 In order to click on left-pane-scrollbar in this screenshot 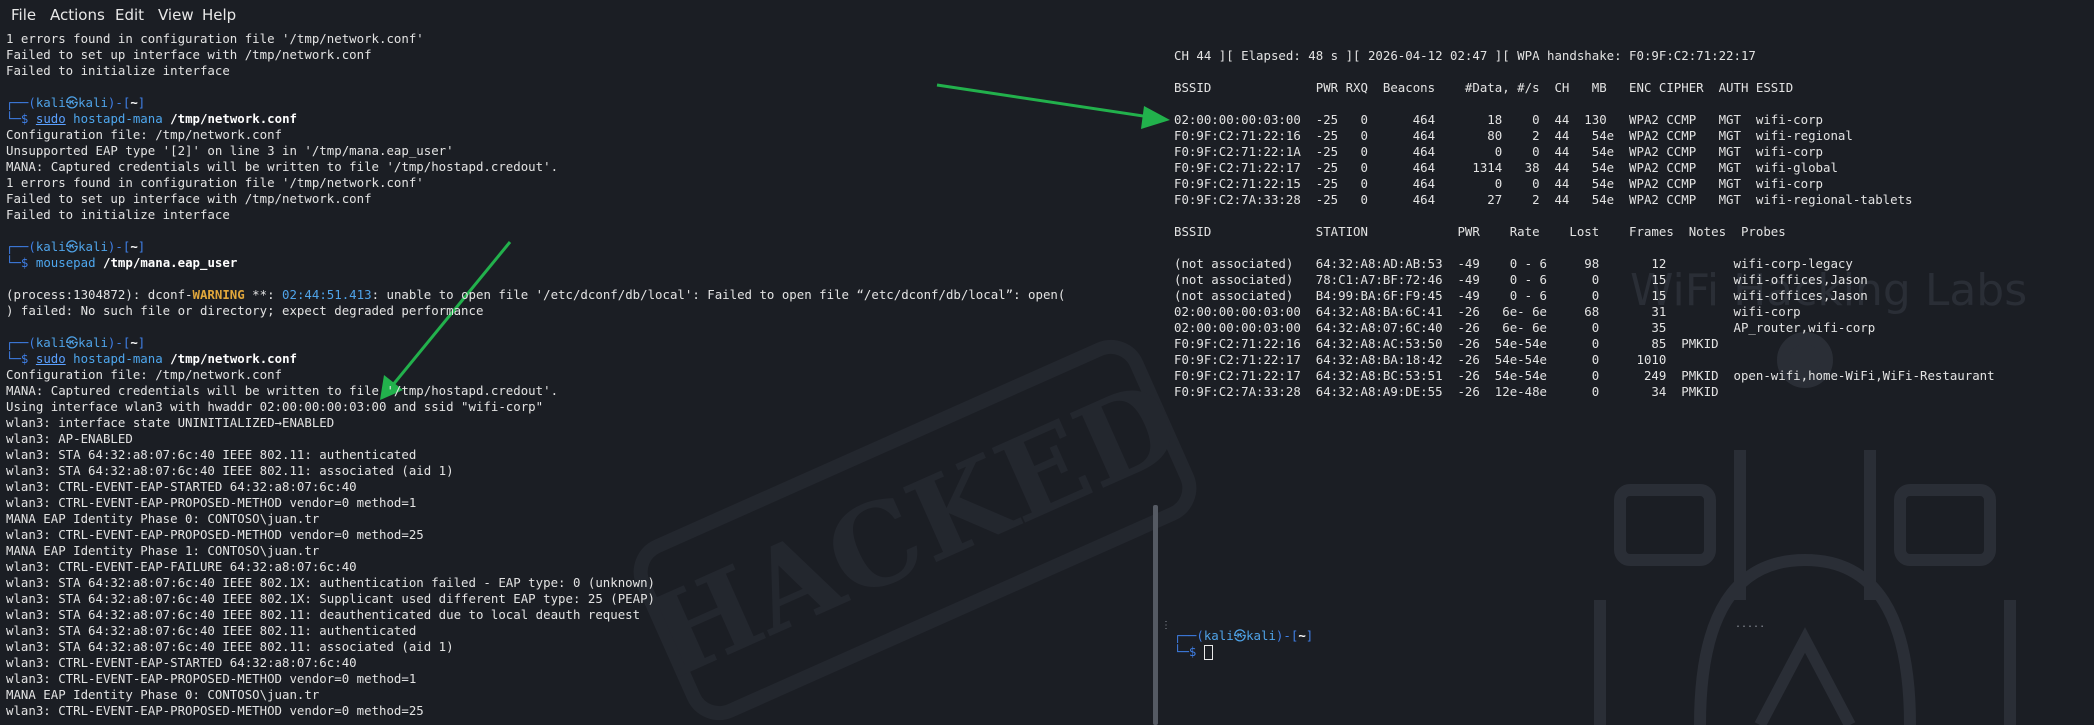, I will do `click(1155, 615)`.